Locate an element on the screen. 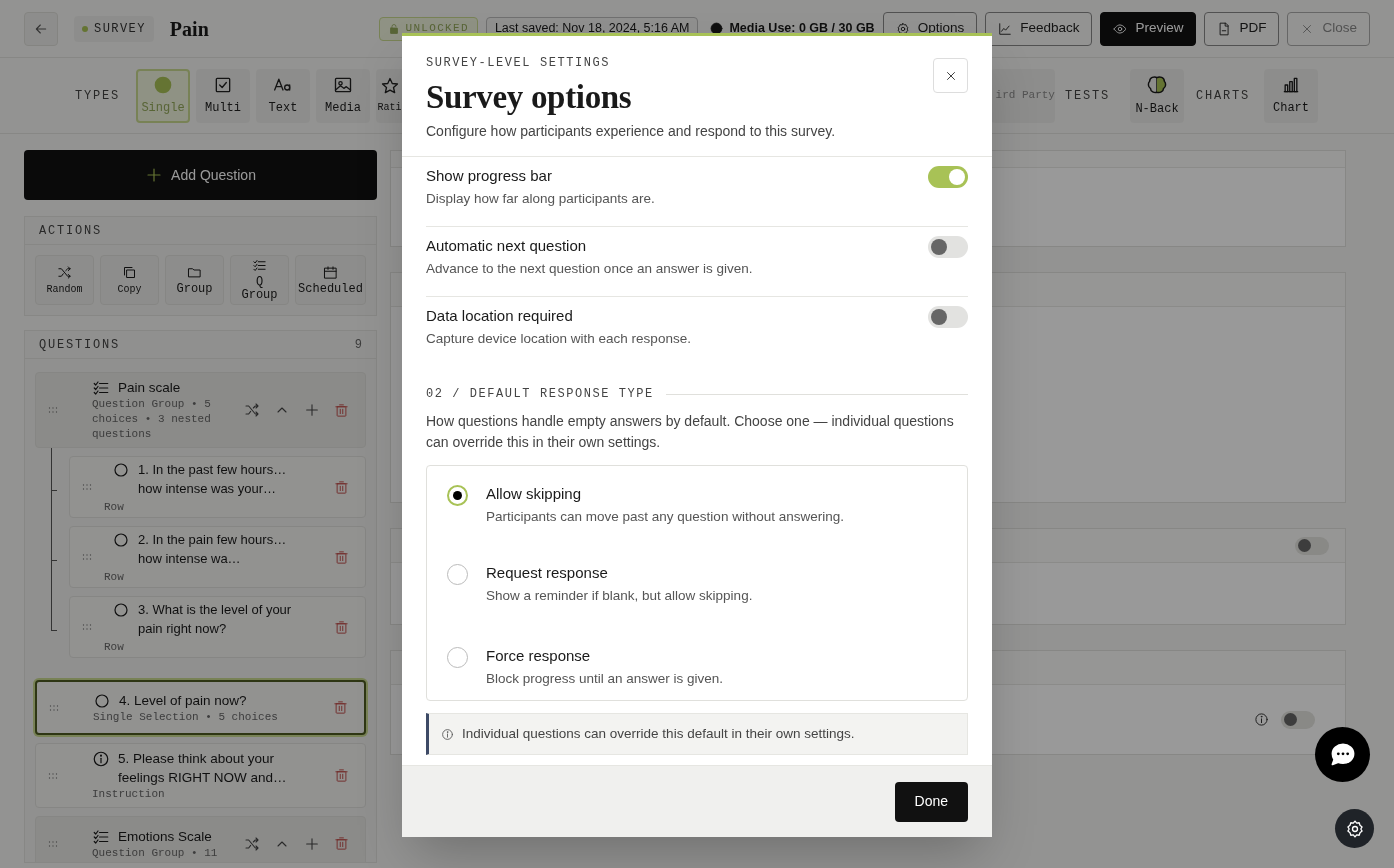 The width and height of the screenshot is (1394, 868). actions-title: ACTIONS is located at coordinates (70, 231).